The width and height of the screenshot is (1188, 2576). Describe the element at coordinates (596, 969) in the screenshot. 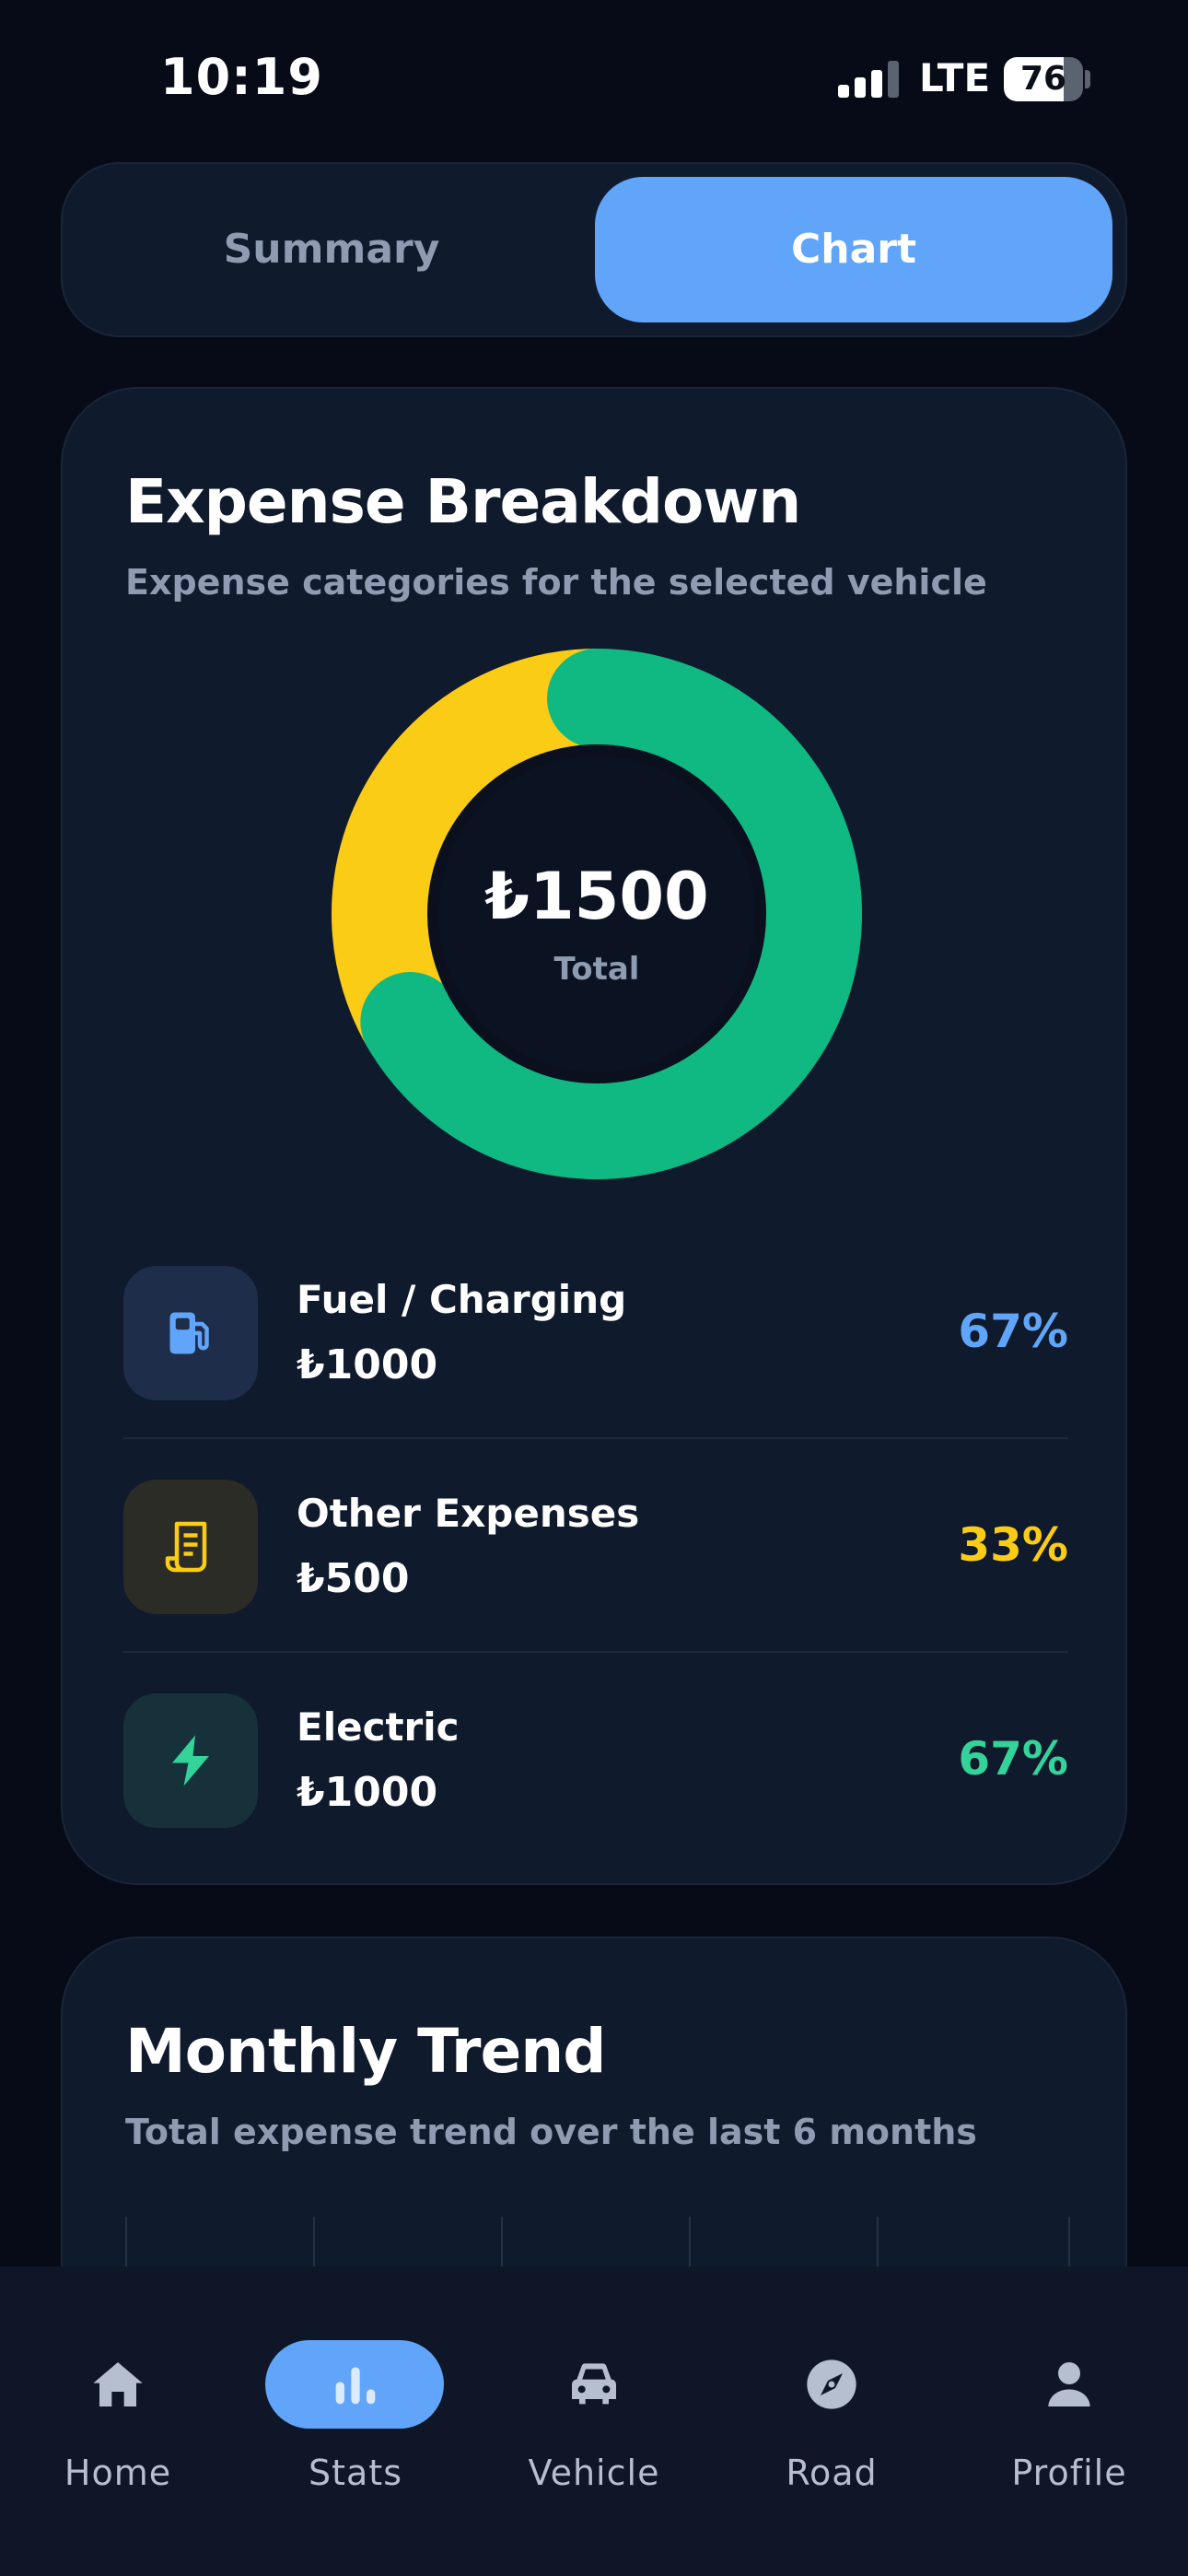

I see `donut-total-label: Total` at that location.